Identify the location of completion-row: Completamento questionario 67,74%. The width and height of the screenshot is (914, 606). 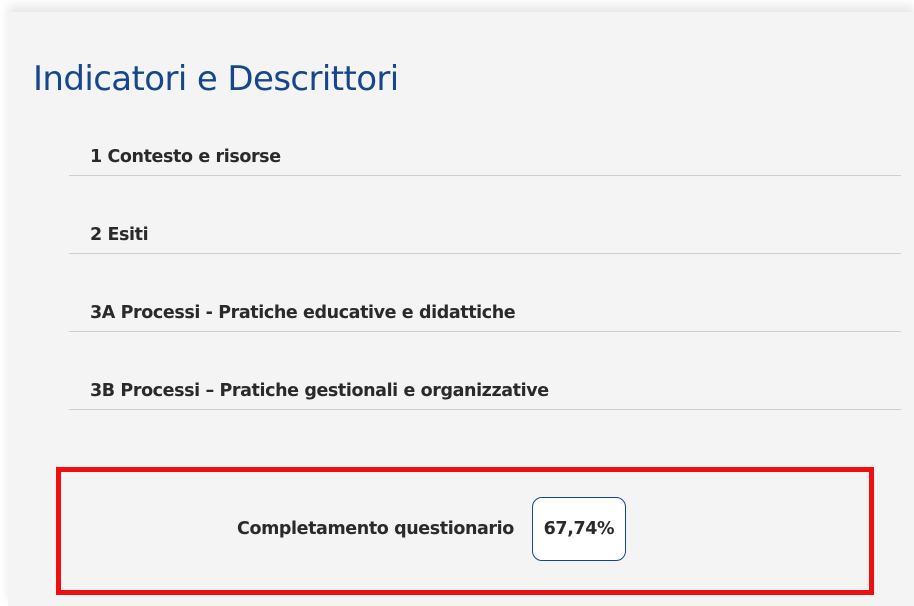
(431, 529).